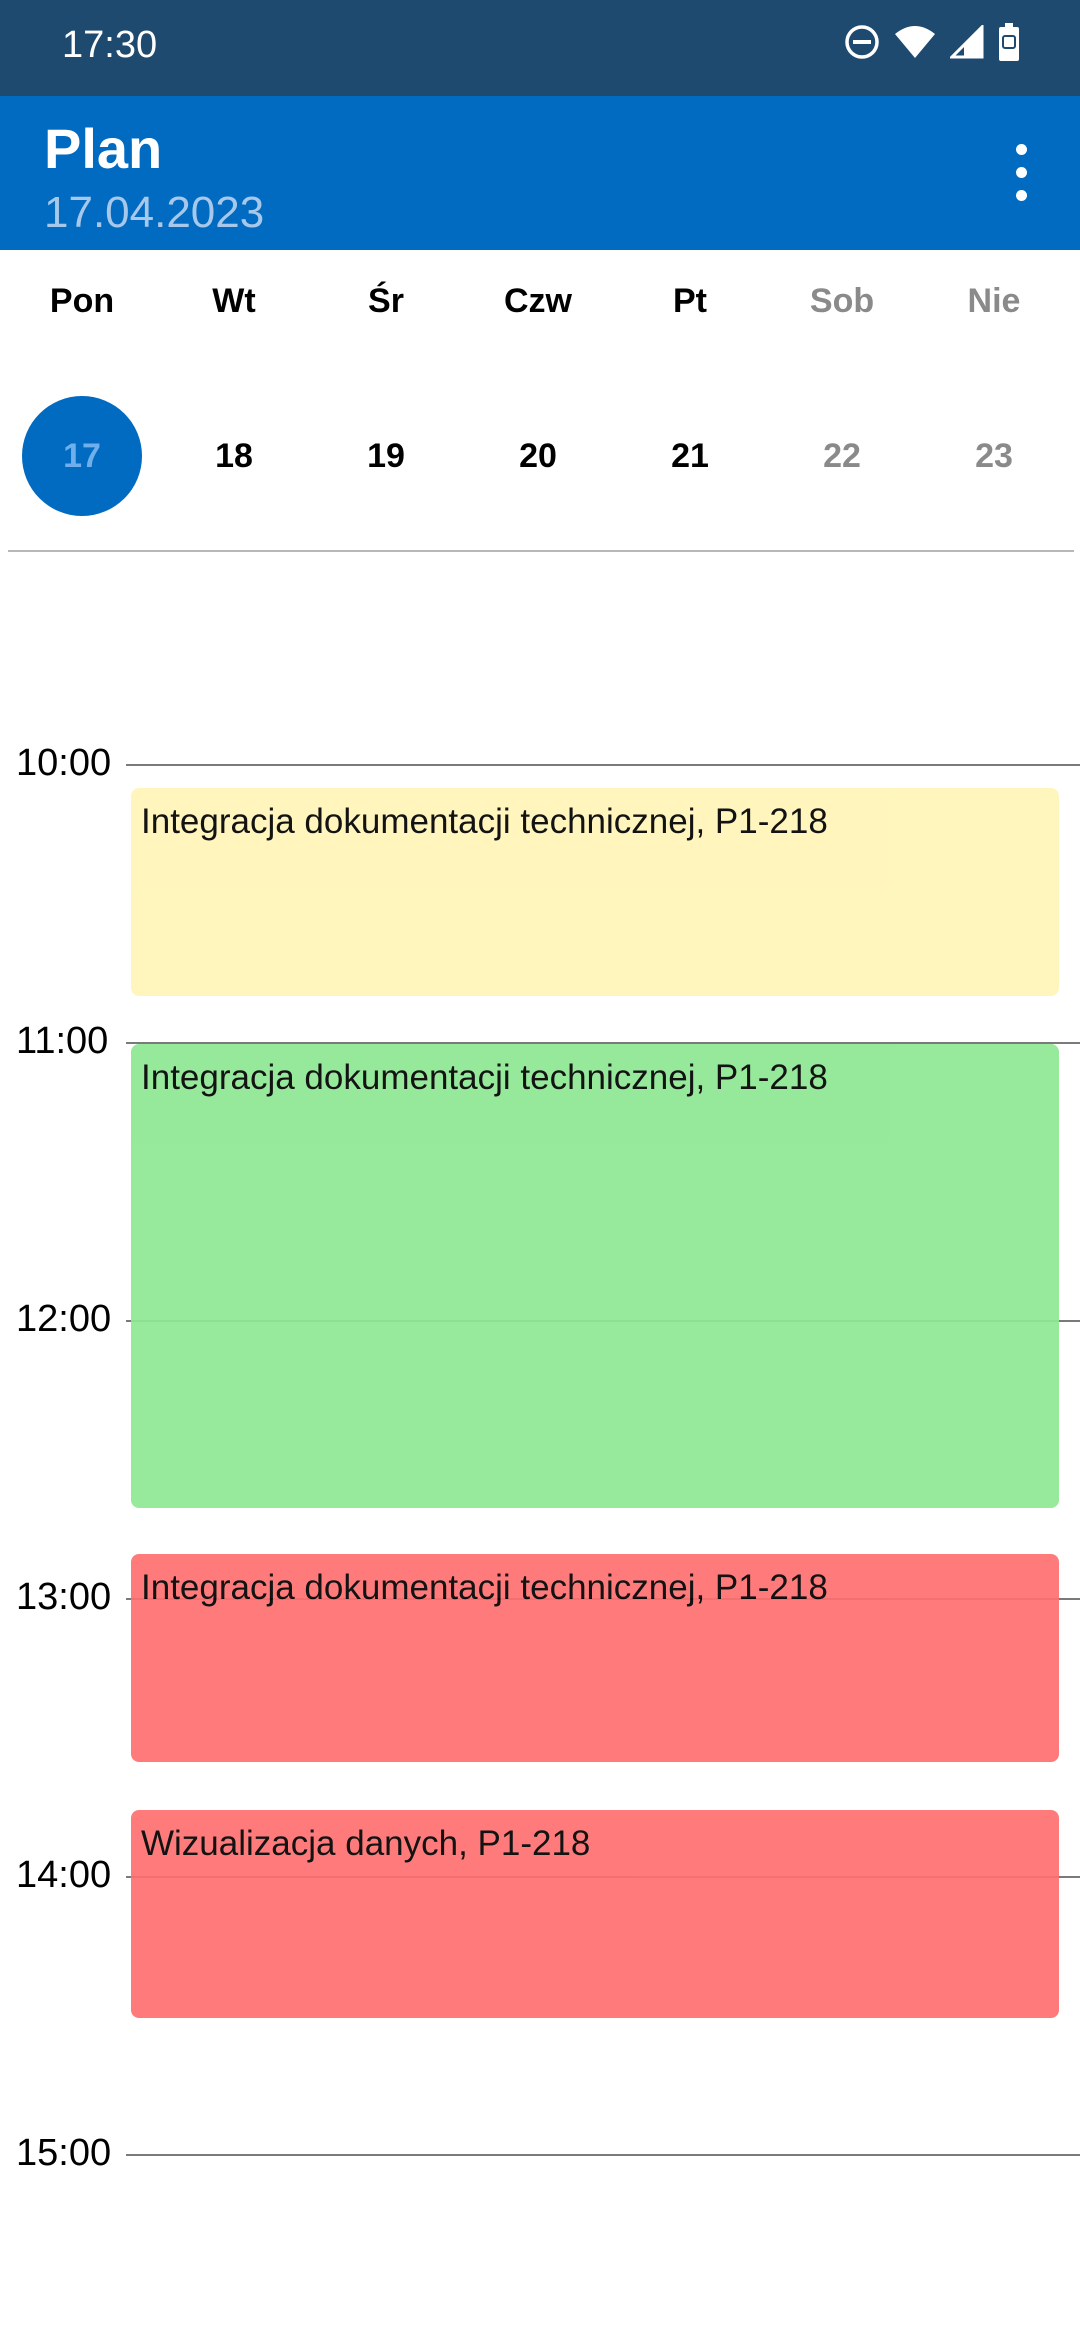 This screenshot has height=2340, width=1080. What do you see at coordinates (234, 456) in the screenshot?
I see `day-number: 18` at bounding box center [234, 456].